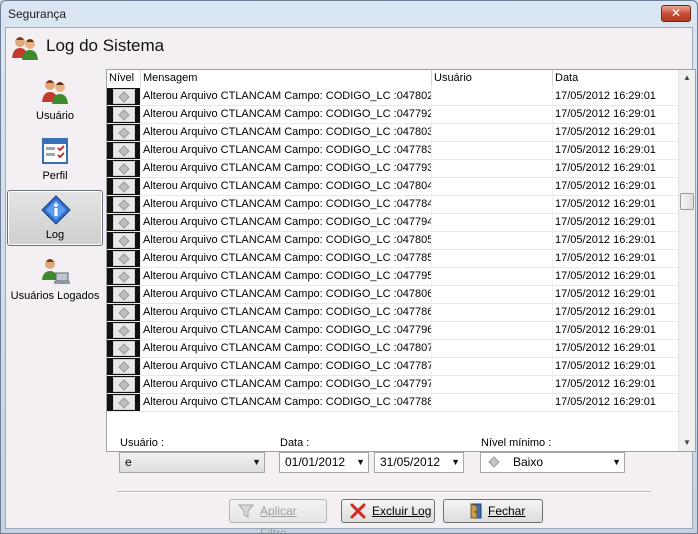 This screenshot has height=534, width=698. I want to click on column-header-nivel: Nível, so click(124, 78).